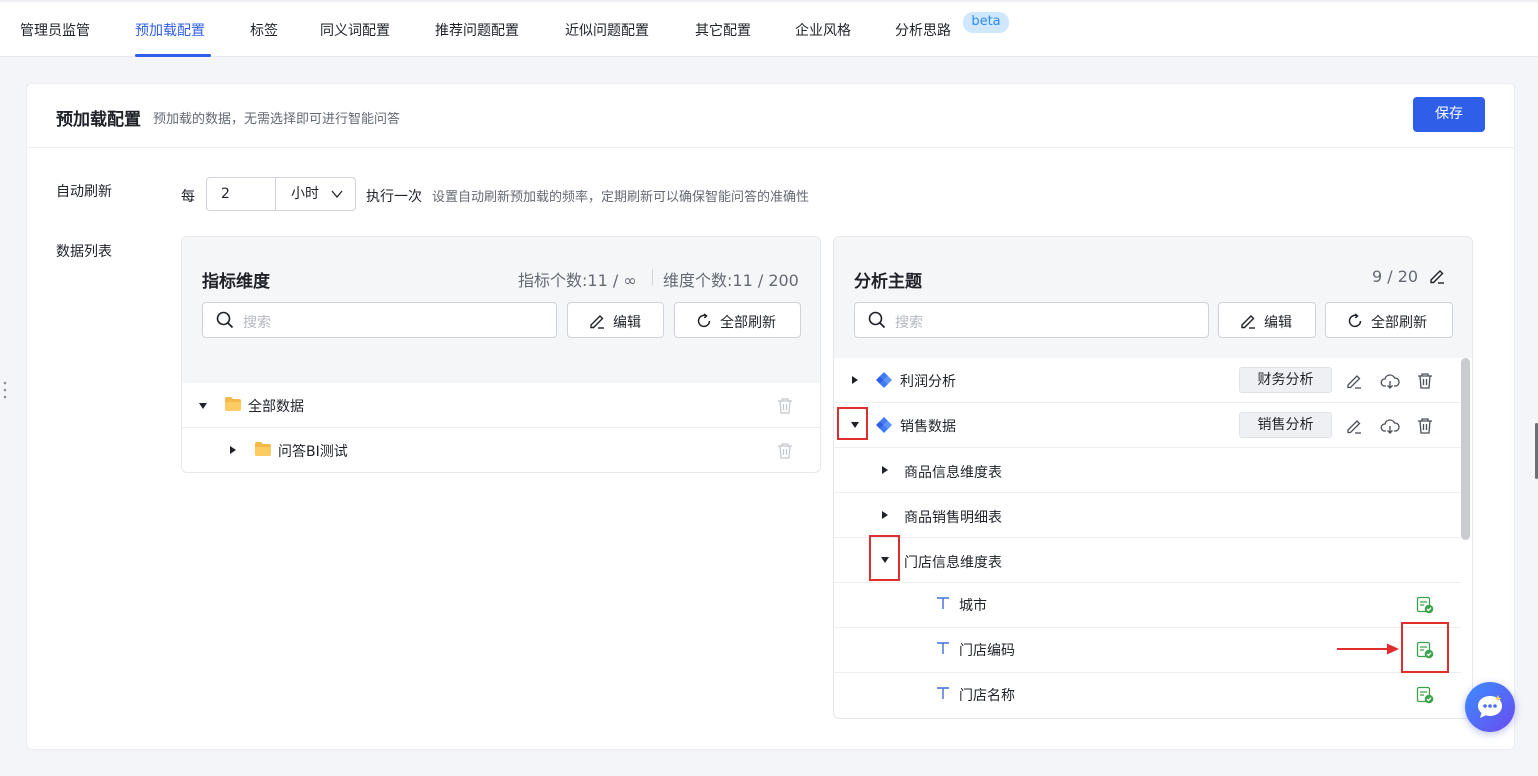  I want to click on topic-row-sales-data: 销售数据 销售分析, so click(1153, 425).